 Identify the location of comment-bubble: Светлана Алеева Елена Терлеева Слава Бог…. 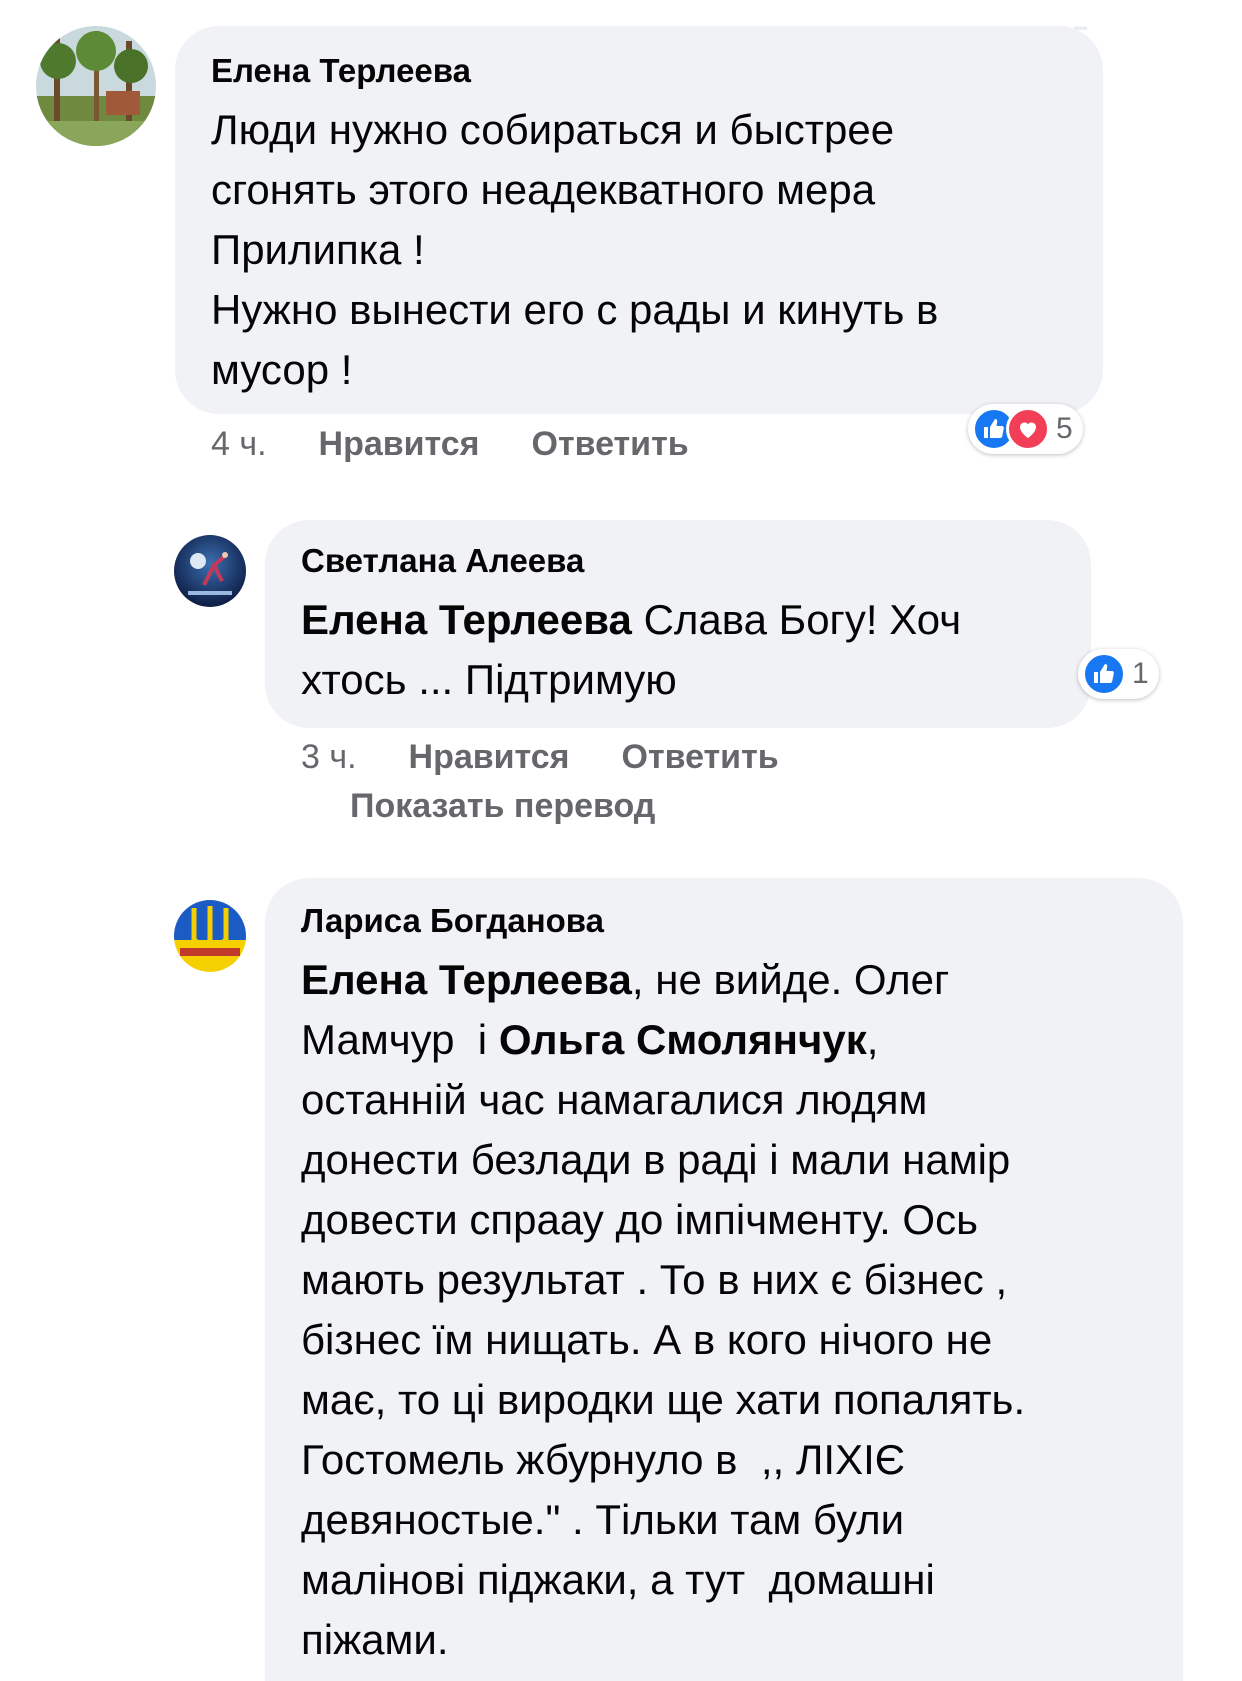
(678, 624).